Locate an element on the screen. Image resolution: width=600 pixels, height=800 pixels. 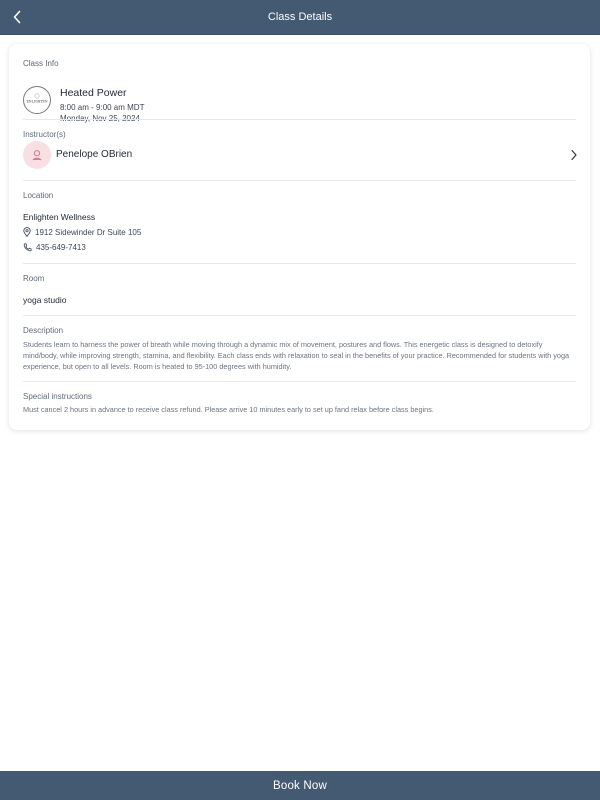
instructor-avatar is located at coordinates (37, 155).